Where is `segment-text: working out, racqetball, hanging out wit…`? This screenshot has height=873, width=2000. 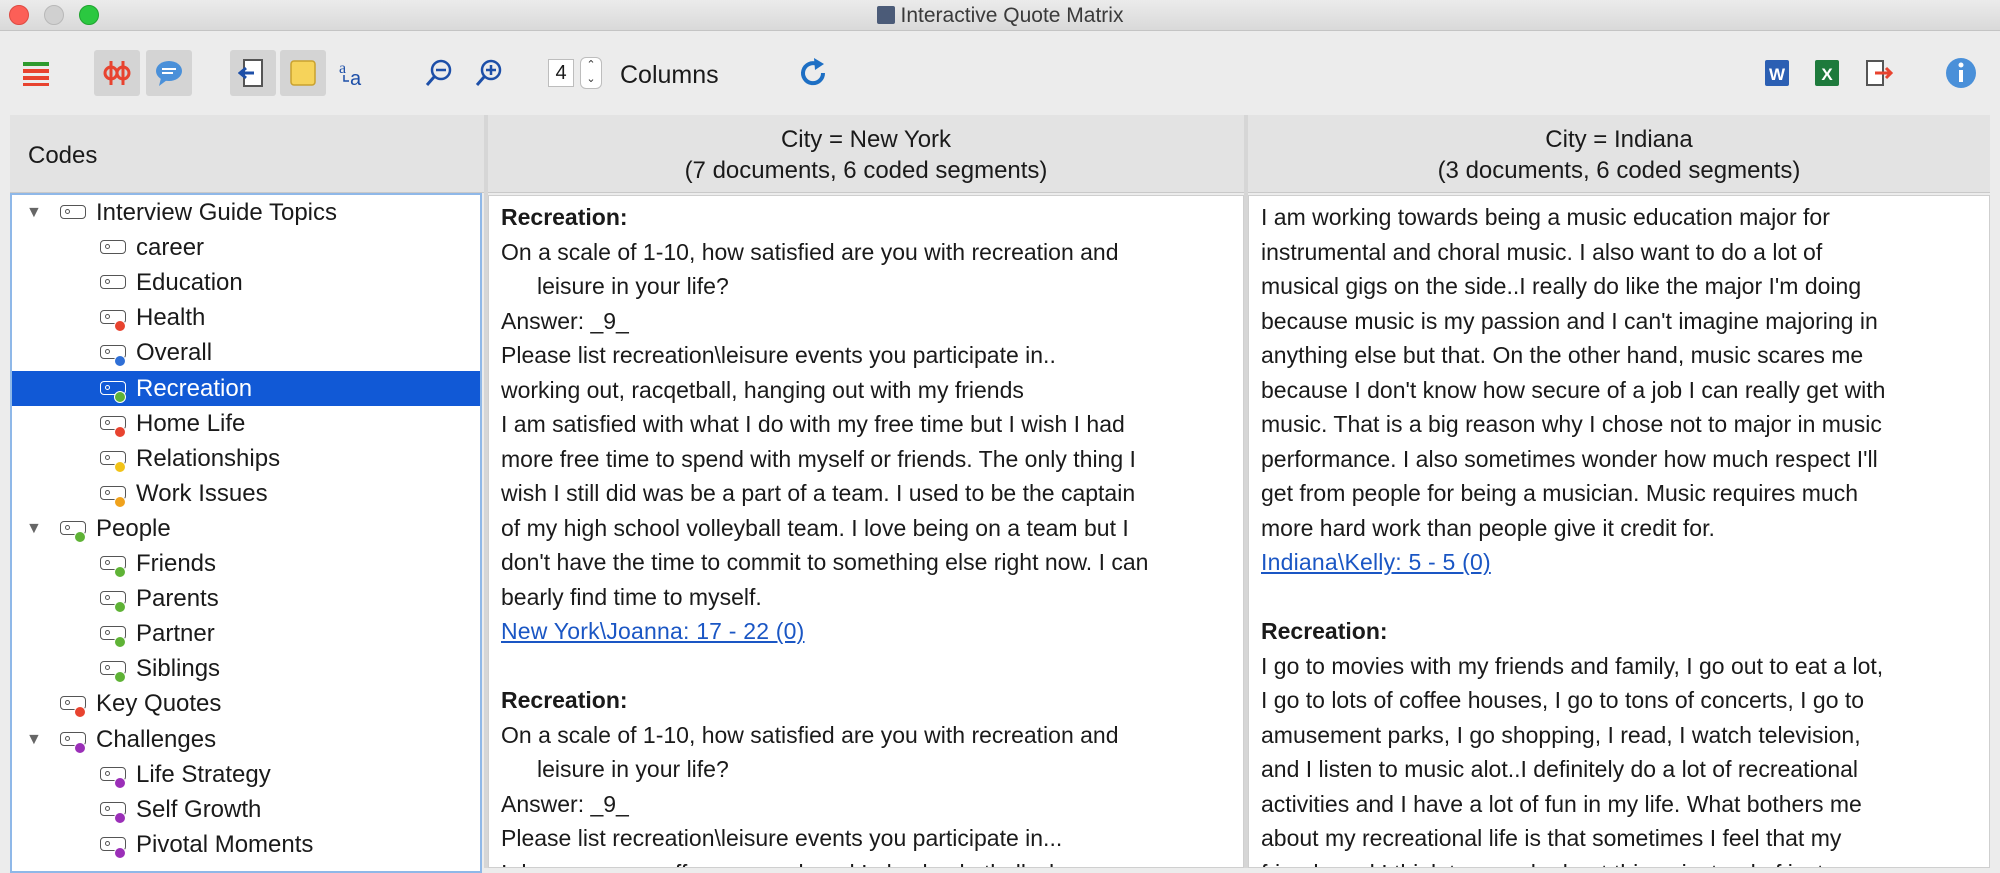
segment-text: working out, racqetball, hanging out wit… is located at coordinates (762, 389).